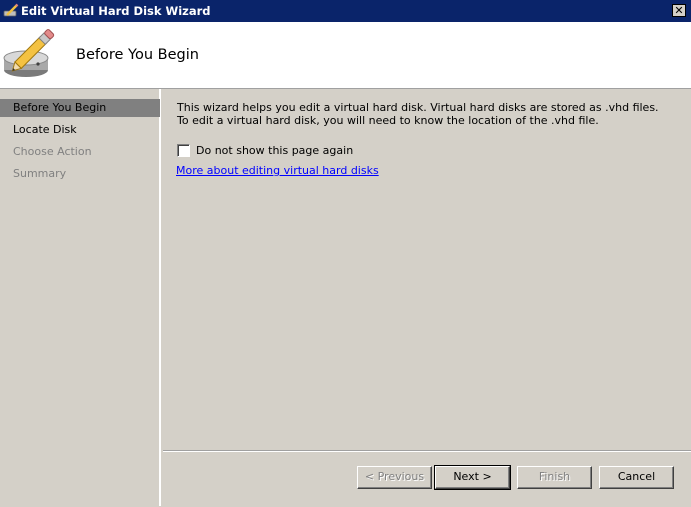 The height and width of the screenshot is (507, 691). I want to click on close-button: ✕, so click(679, 10).